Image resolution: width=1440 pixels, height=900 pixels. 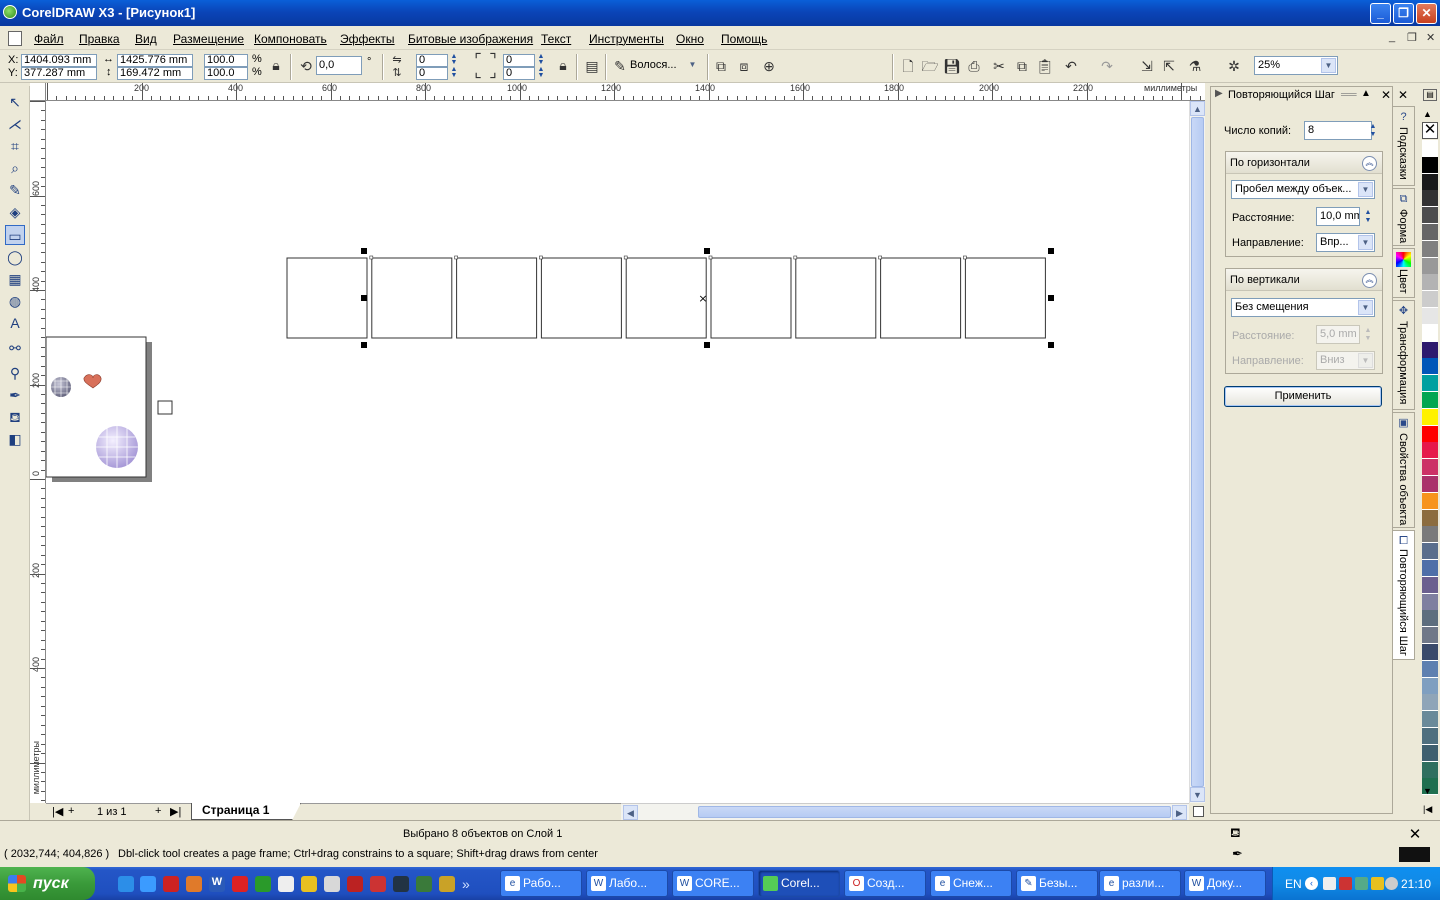 I want to click on scroll-right-arrow: ▶, so click(x=1179, y=812).